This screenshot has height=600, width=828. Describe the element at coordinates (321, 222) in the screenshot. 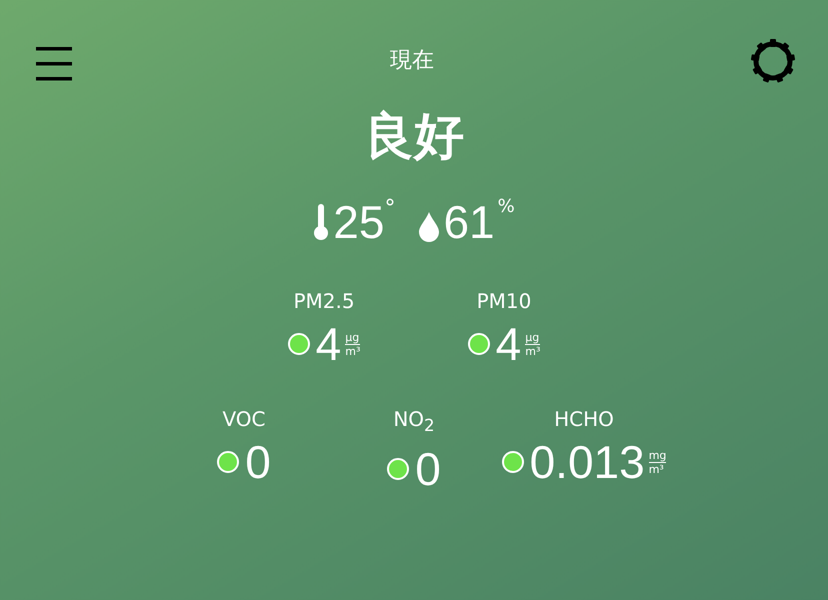

I see `thermometer-icon` at that location.